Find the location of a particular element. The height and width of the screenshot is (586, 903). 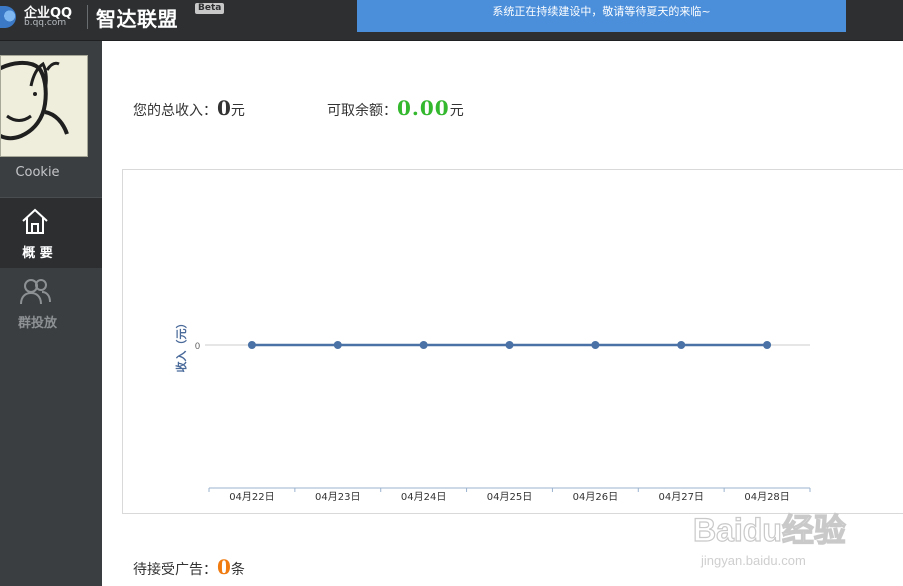

home-icon is located at coordinates (35, 221).